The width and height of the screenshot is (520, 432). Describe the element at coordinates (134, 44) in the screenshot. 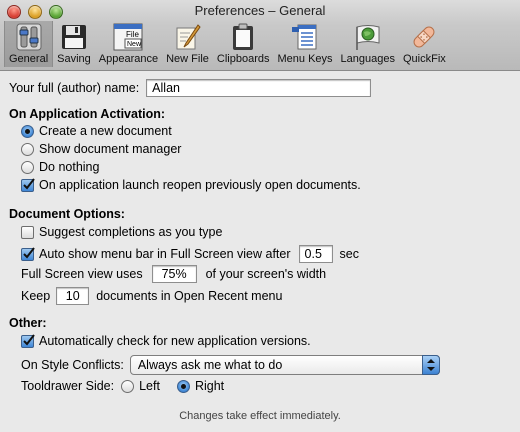

I see `appearance-icon-new-text: New` at that location.